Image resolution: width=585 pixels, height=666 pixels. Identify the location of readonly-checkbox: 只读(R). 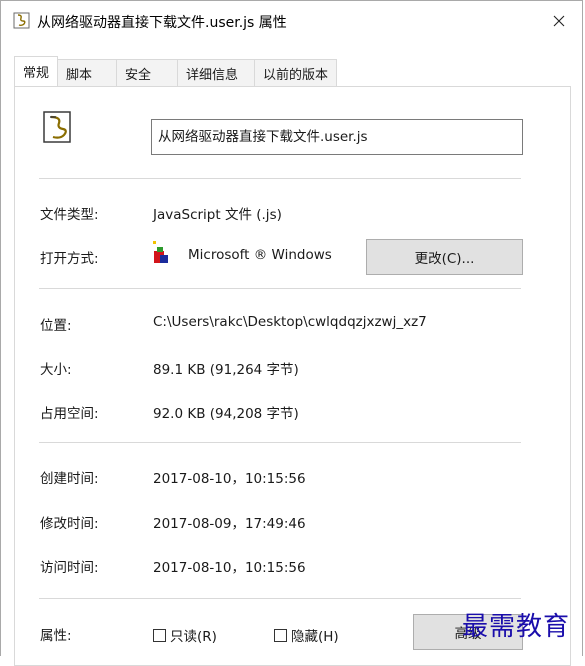
(185, 635).